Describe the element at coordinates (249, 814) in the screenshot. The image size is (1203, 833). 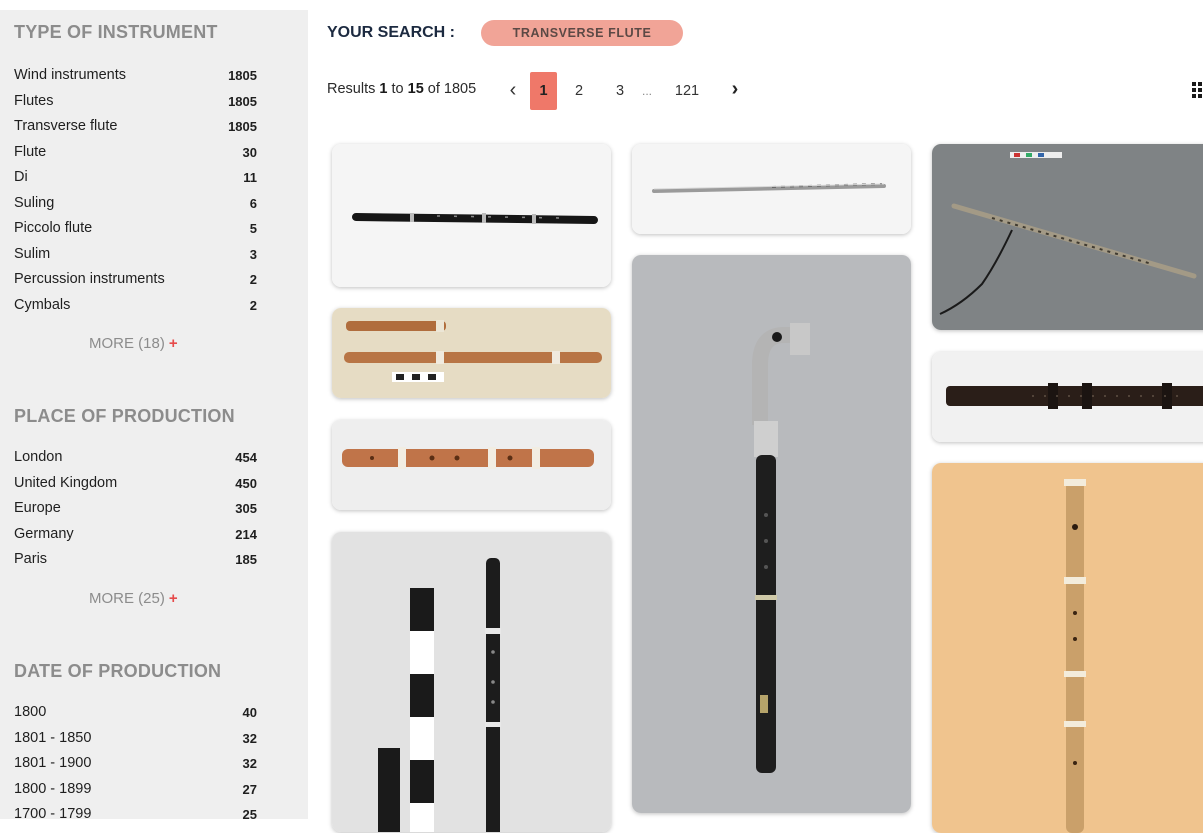
I see `facet-item-count: 25` at that location.